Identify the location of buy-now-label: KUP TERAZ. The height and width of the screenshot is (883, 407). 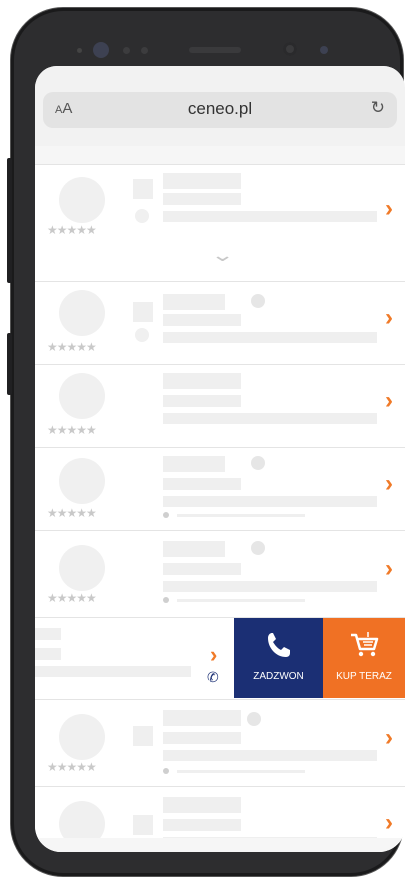
(364, 676).